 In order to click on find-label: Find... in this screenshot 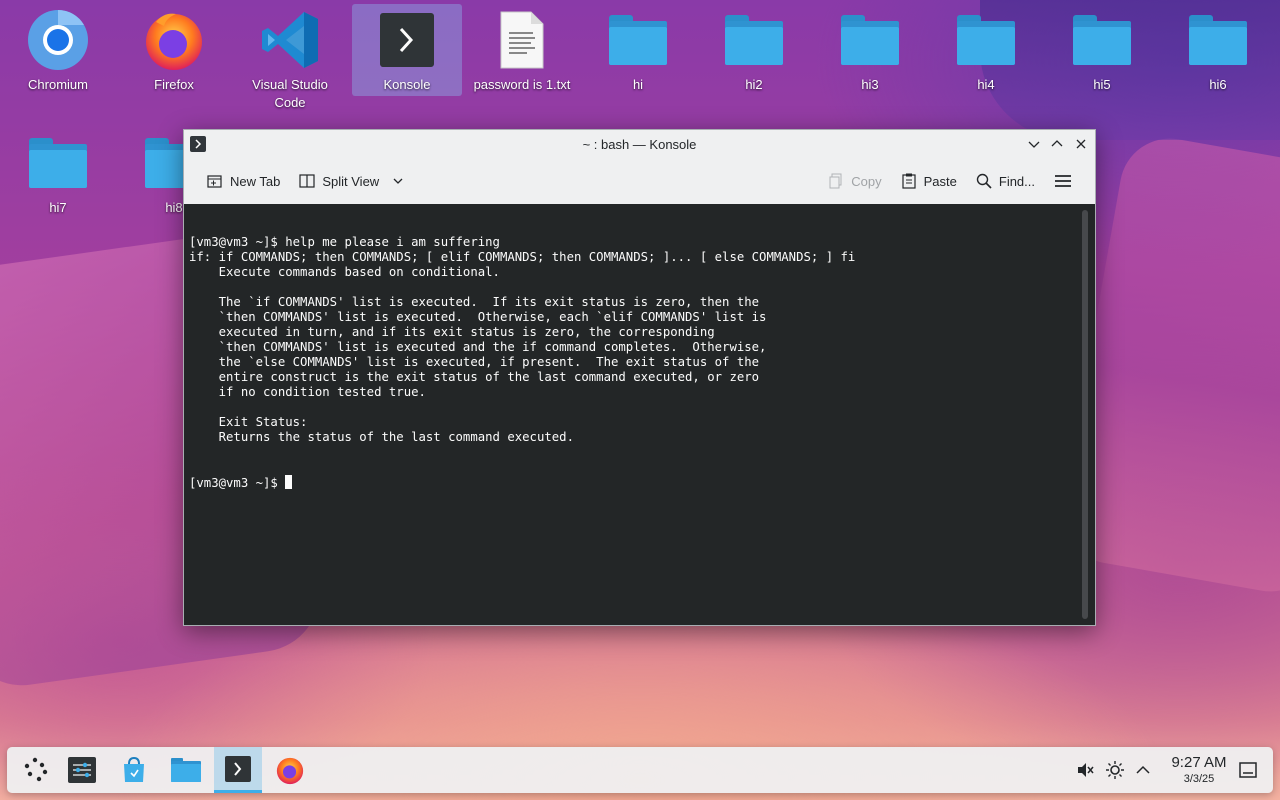, I will do `click(1016, 181)`.